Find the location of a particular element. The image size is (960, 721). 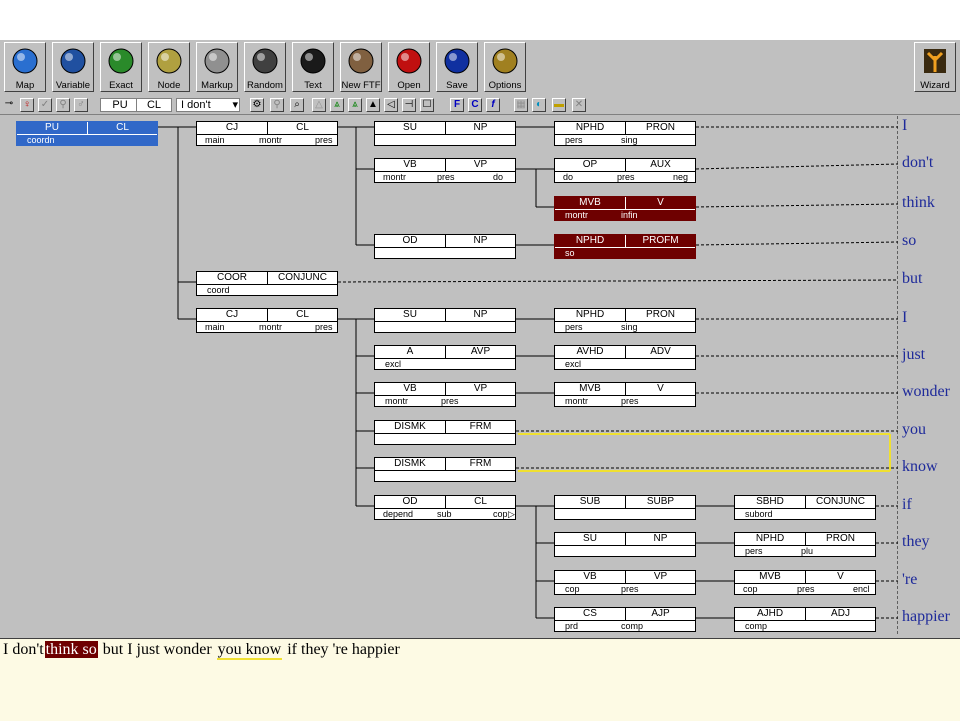

sentence-select: I don't ▾ is located at coordinates (208, 105).